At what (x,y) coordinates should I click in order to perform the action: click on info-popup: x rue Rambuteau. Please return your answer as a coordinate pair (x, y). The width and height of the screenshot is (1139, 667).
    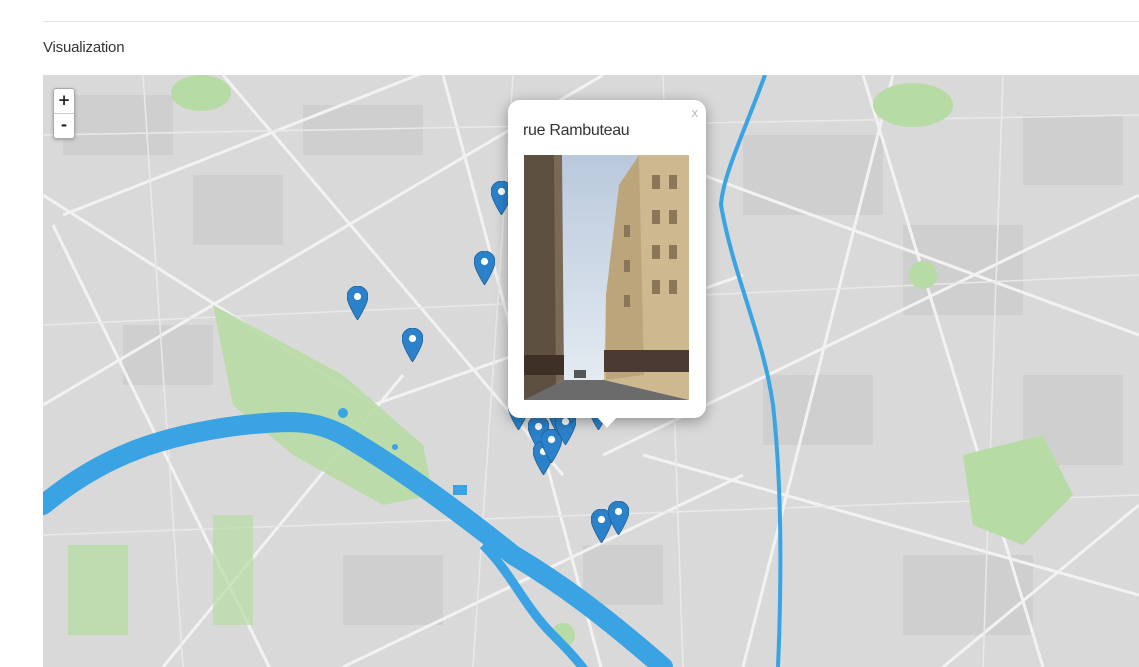
    Looking at the image, I should click on (607, 264).